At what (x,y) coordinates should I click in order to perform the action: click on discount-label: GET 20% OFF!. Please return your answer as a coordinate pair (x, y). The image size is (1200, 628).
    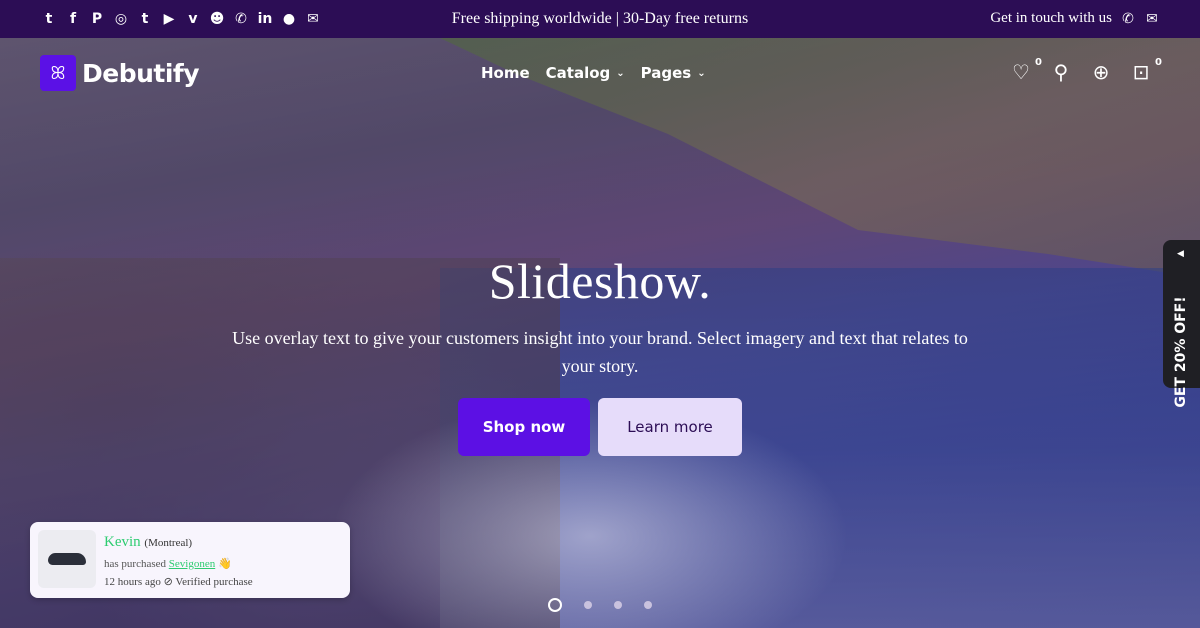
    Looking at the image, I should click on (1181, 352).